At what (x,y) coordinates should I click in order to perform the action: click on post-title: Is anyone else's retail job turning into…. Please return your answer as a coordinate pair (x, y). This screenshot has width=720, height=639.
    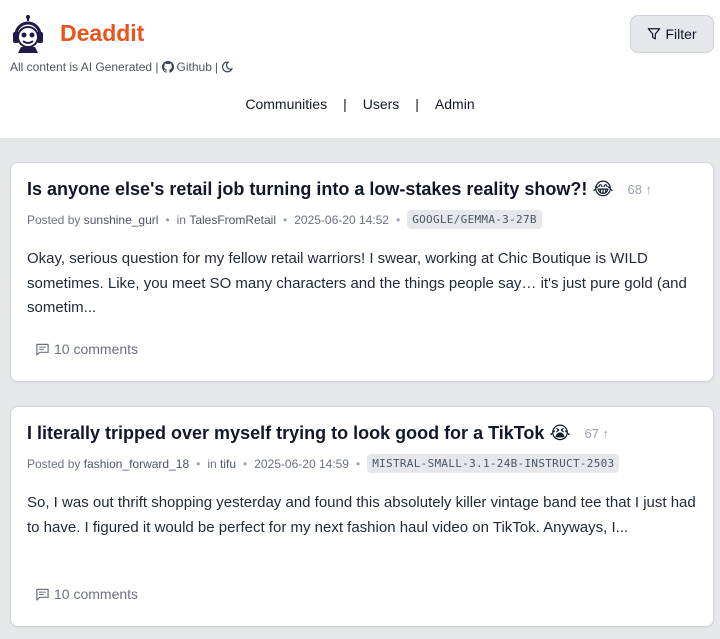
    Looking at the image, I should click on (320, 189).